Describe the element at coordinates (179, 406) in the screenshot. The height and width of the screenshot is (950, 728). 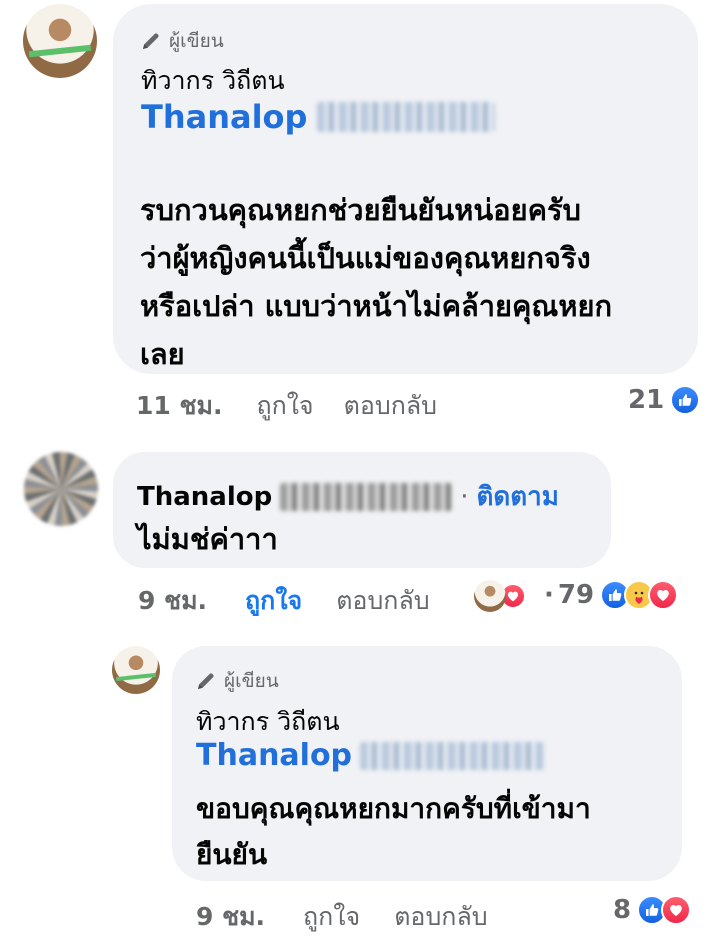
I see `timestamp: 11 ชม.` at that location.